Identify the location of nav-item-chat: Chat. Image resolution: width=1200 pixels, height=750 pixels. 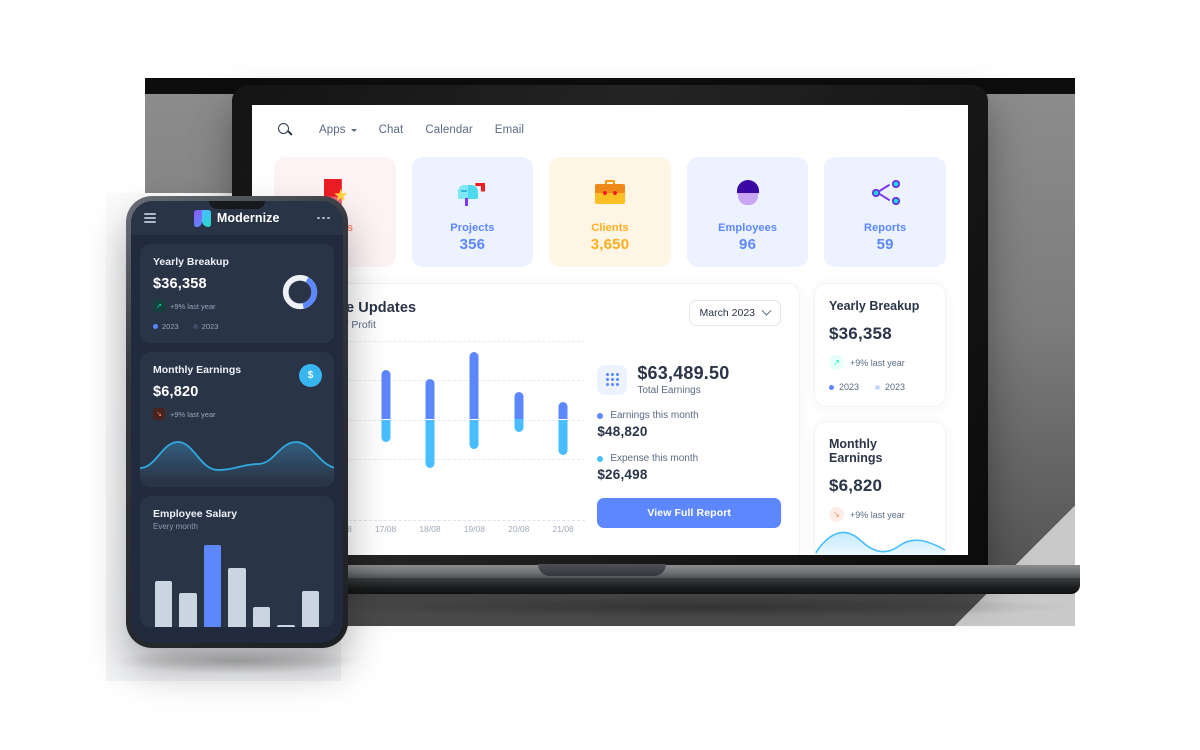
(391, 130).